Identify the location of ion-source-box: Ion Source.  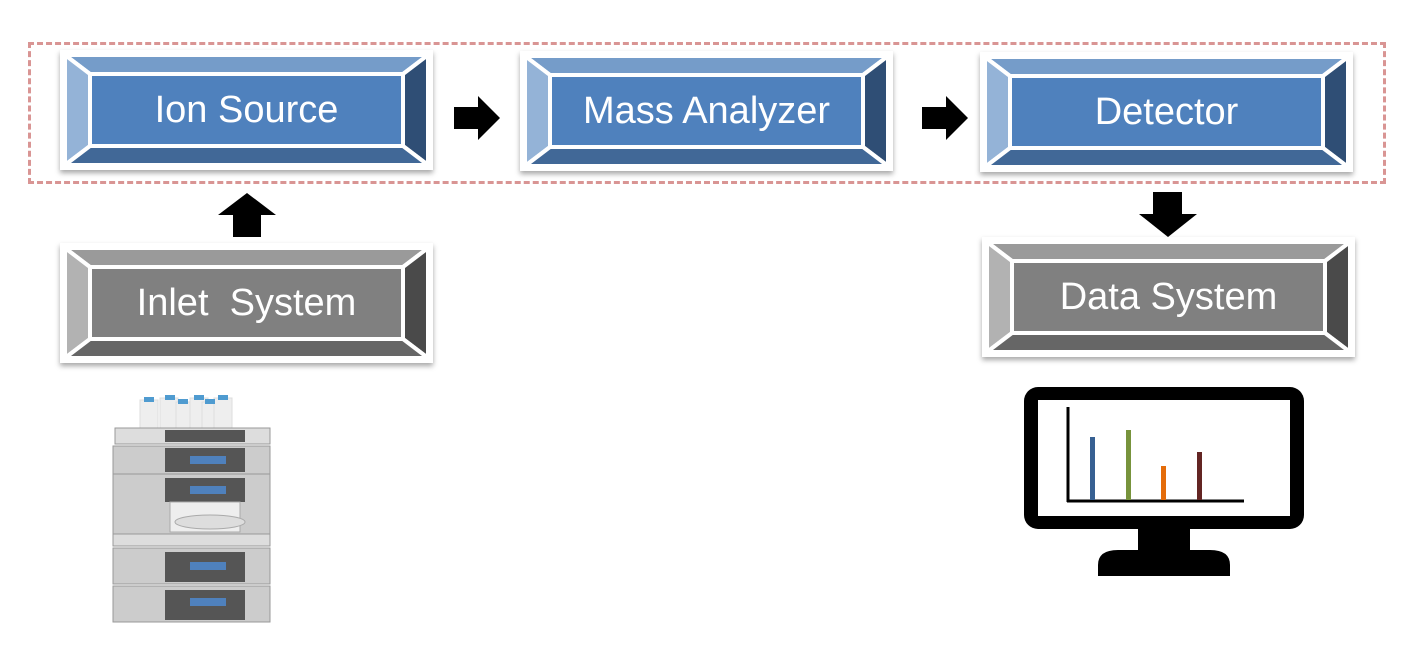
(246, 110).